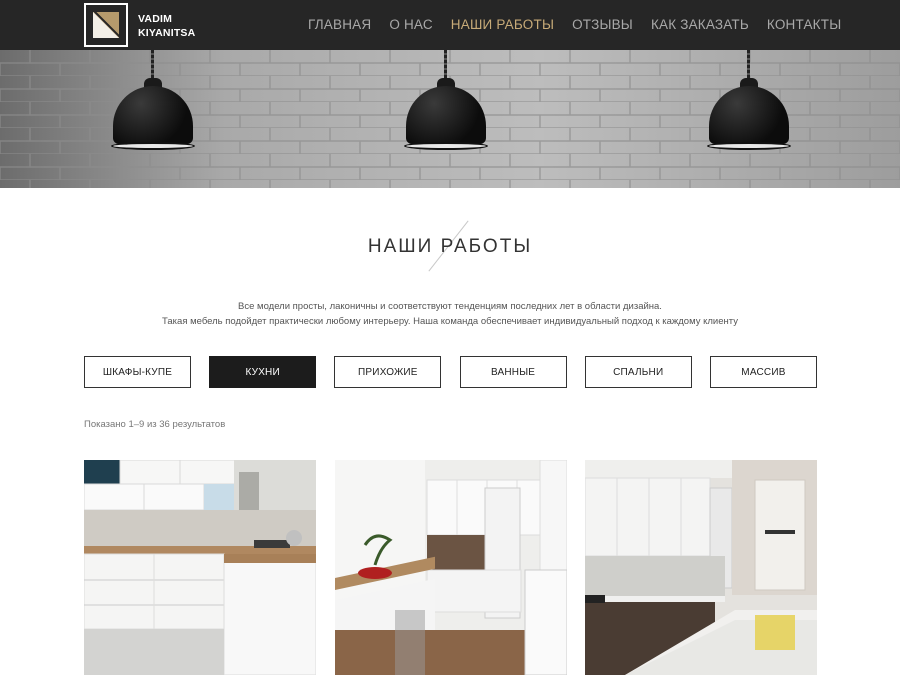  What do you see at coordinates (700, 24) in the screenshot?
I see `nav-item-how-to-order: КАК ЗАКАЗАТЬ` at bounding box center [700, 24].